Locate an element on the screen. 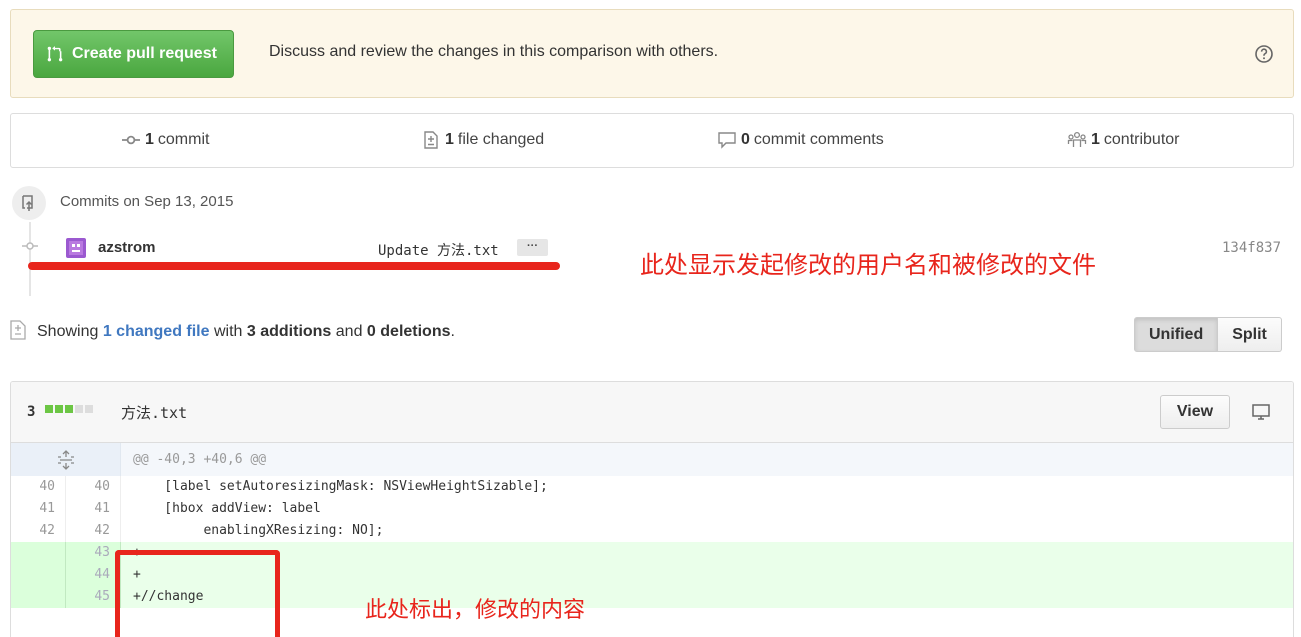 The image size is (1301, 637). commits-date-heading: Commits on Sep 13, 2015 is located at coordinates (147, 201).